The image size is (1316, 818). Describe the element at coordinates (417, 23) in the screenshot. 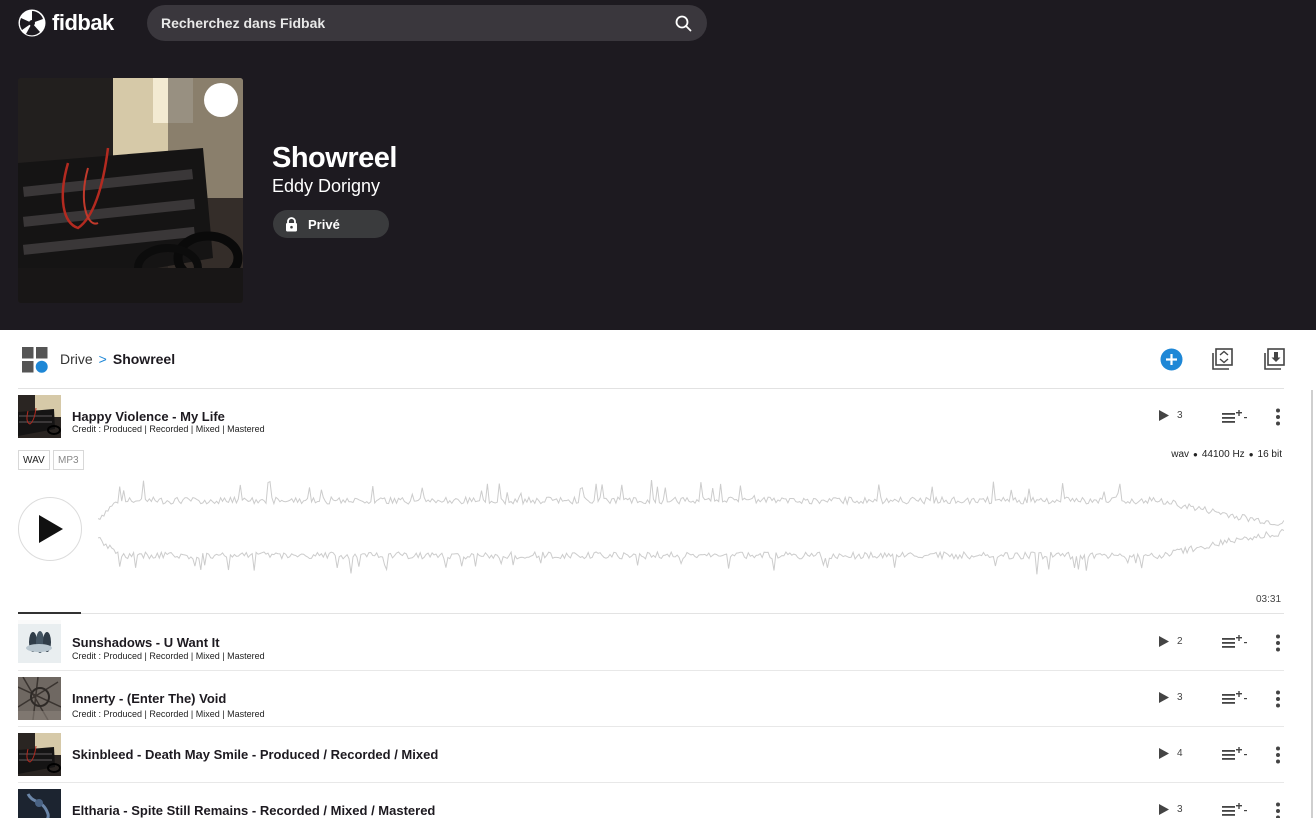

I see `search-input` at that location.